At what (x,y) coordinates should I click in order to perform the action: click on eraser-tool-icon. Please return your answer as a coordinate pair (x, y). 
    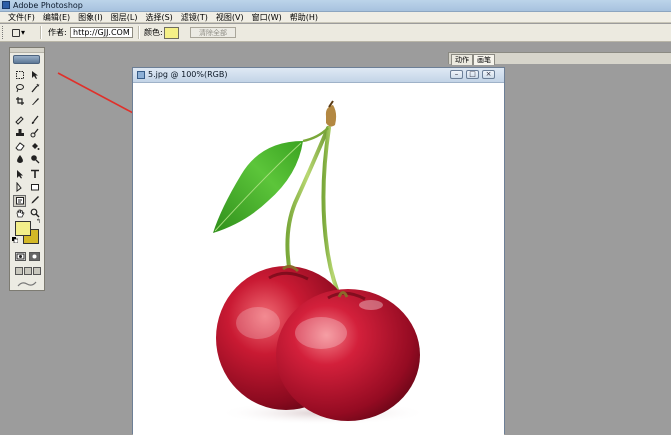
    Looking at the image, I should click on (19, 146).